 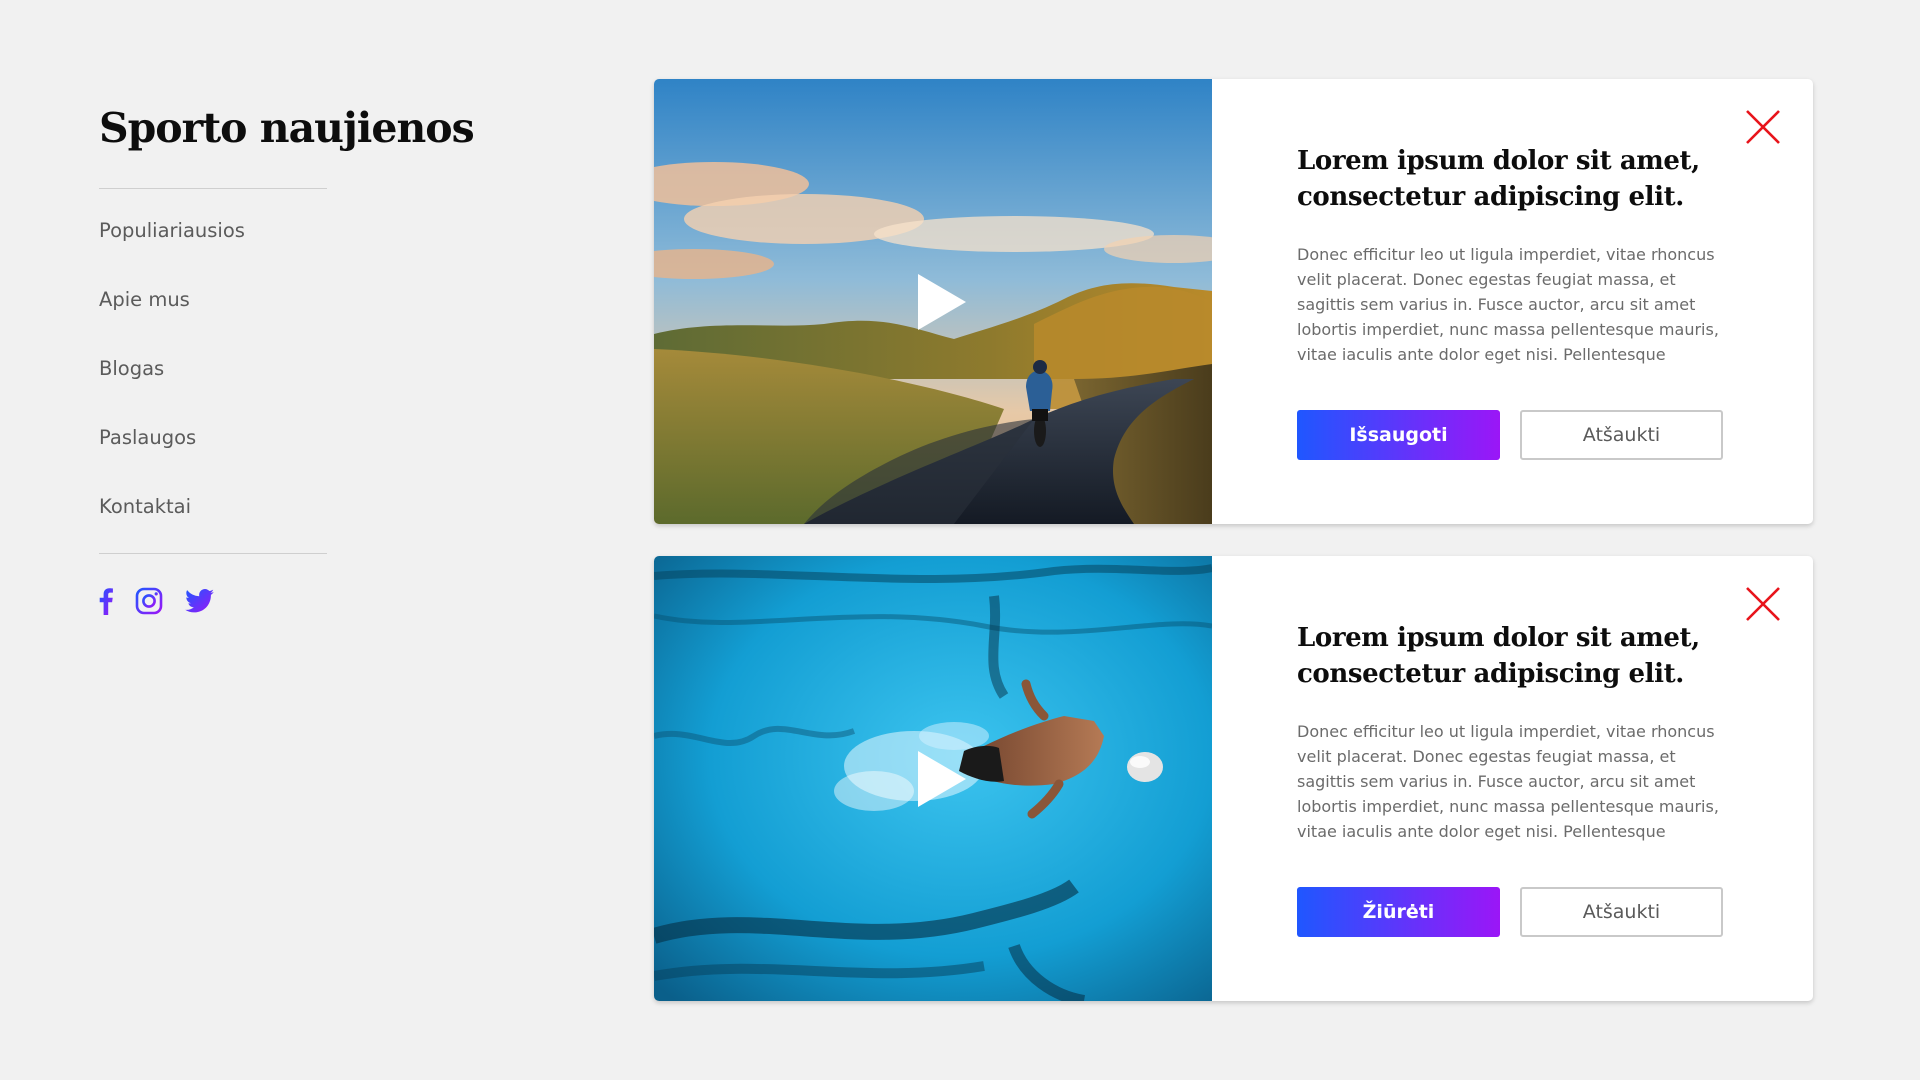 What do you see at coordinates (1398, 912) in the screenshot?
I see `watch-button: Žiūrėti` at bounding box center [1398, 912].